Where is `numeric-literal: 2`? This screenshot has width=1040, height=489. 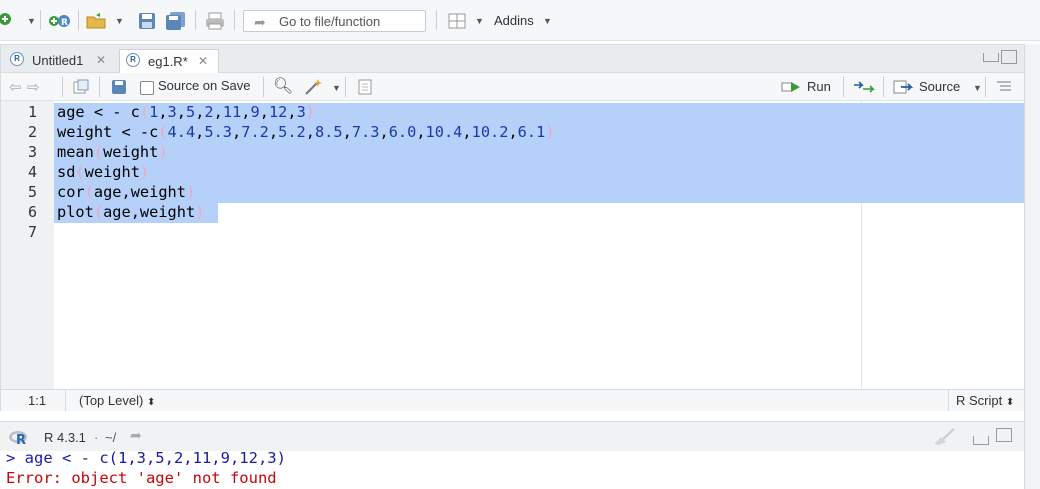
numeric-literal: 2 is located at coordinates (209, 112).